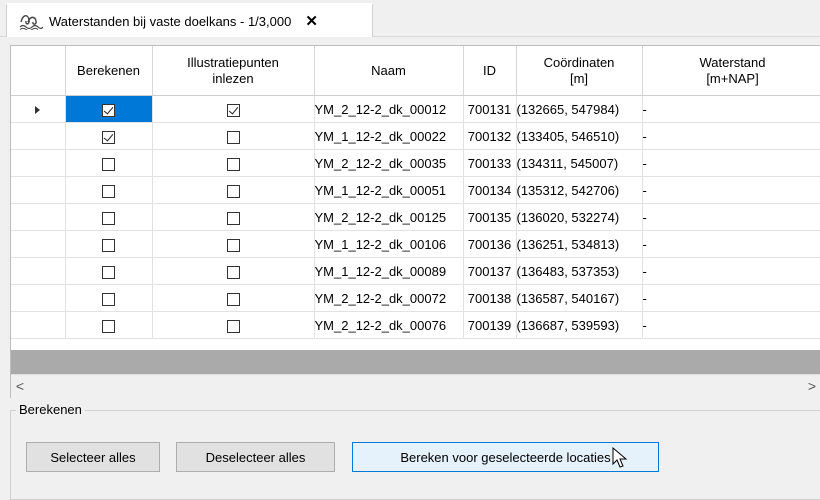 This screenshot has width=820, height=500. Describe the element at coordinates (579, 325) in the screenshot. I see `coordinaten-cell: (136687, 539593)` at that location.